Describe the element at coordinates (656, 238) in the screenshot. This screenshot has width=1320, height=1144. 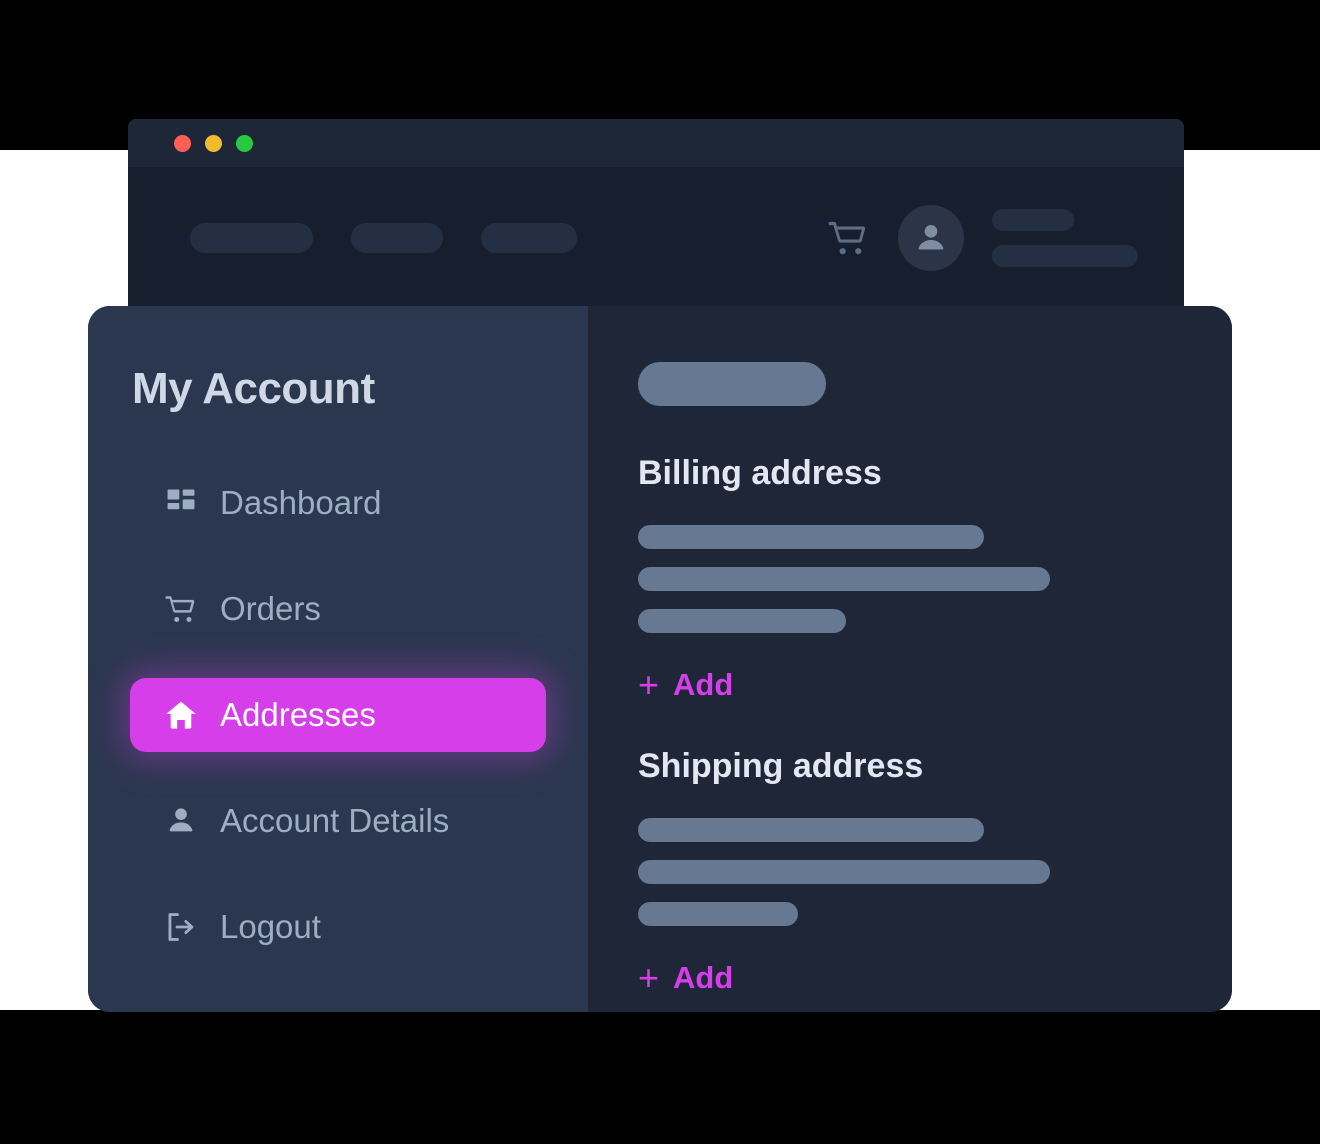
I see `site-navbar` at that location.